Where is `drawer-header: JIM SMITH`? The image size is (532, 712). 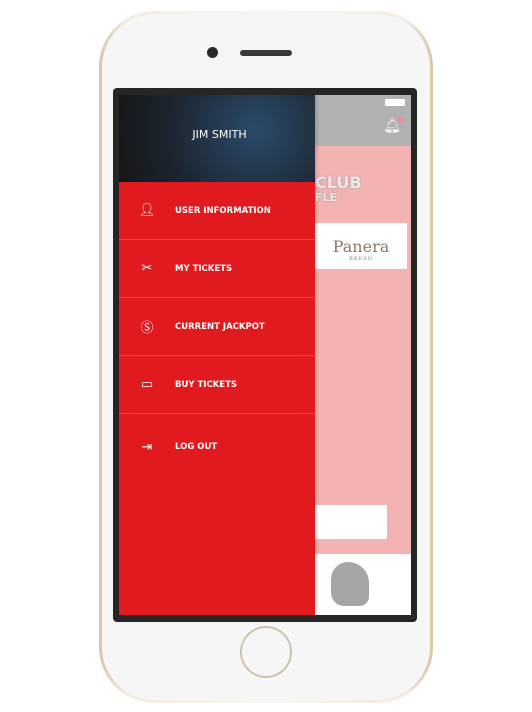 drawer-header: JIM SMITH is located at coordinates (217, 138).